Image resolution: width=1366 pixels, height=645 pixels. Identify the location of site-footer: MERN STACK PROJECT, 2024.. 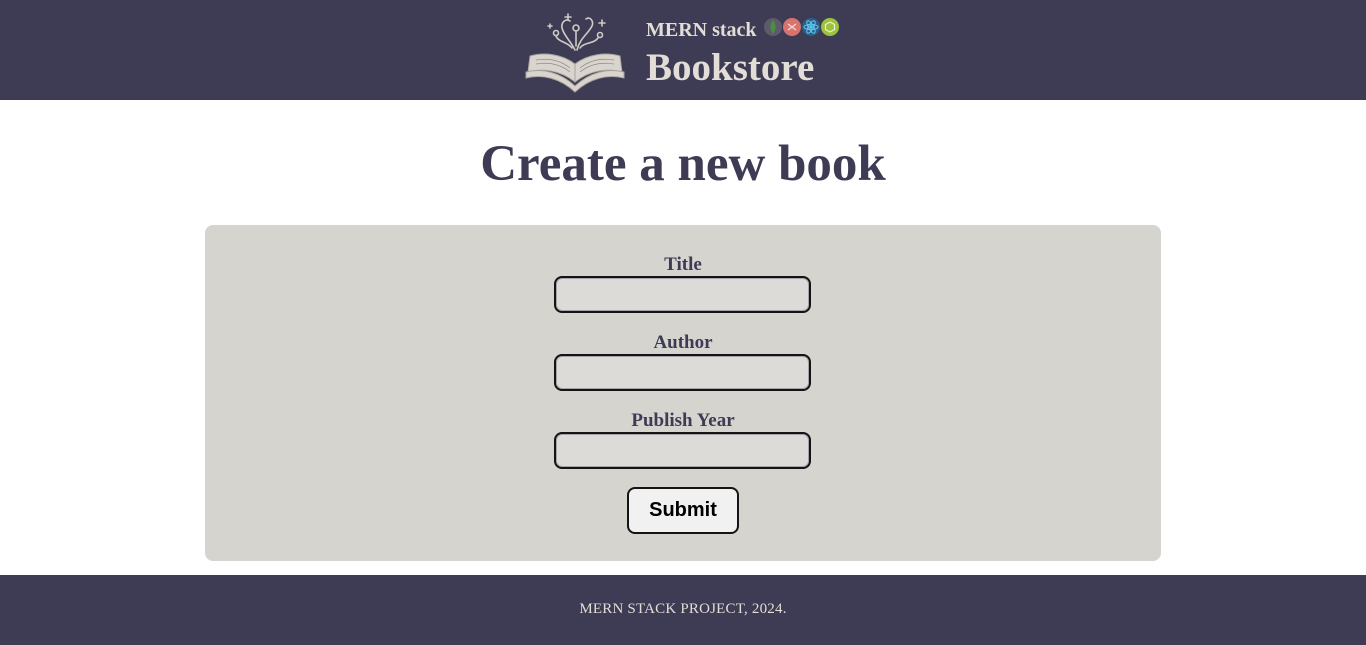
(683, 610).